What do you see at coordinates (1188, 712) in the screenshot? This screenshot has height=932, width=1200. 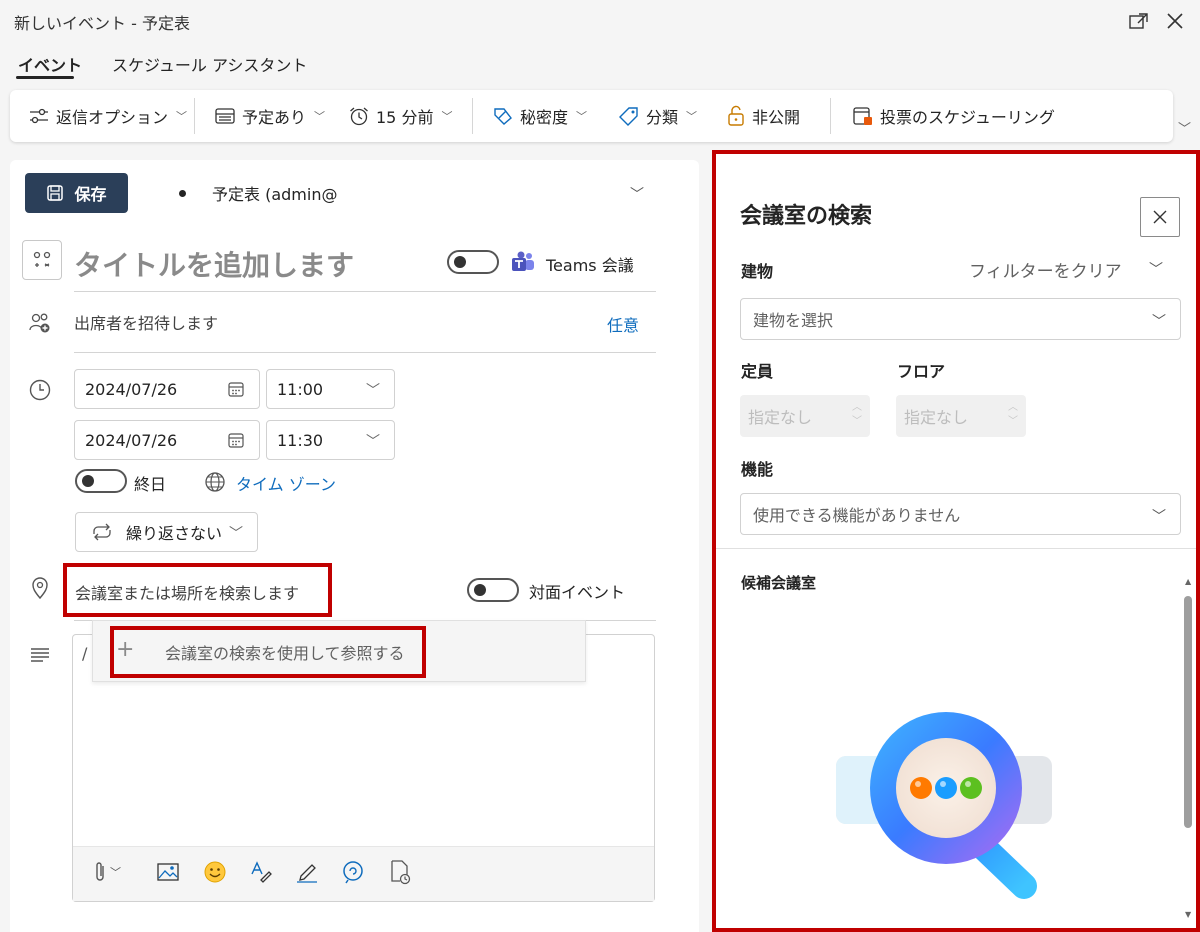 I see `scrollbar-thumb` at bounding box center [1188, 712].